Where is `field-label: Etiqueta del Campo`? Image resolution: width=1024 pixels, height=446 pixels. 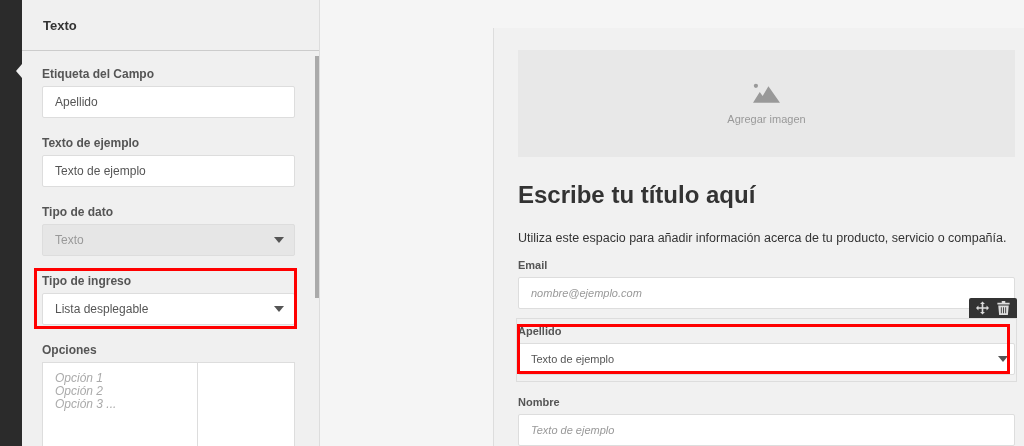 field-label: Etiqueta del Campo is located at coordinates (98, 74).